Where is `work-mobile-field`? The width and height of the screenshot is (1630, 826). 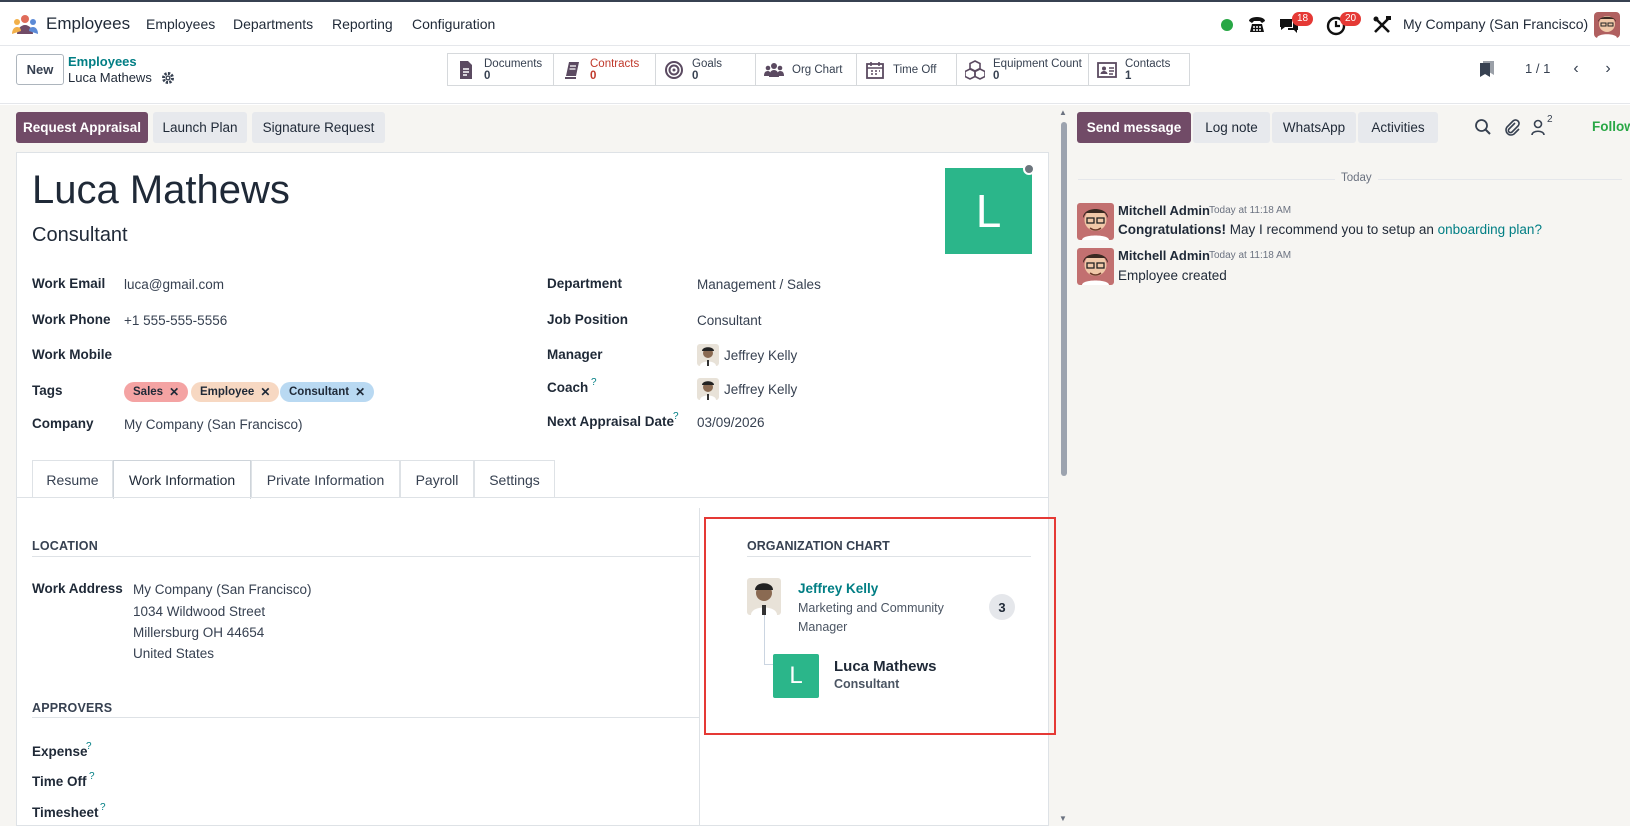 work-mobile-field is located at coordinates (304, 356).